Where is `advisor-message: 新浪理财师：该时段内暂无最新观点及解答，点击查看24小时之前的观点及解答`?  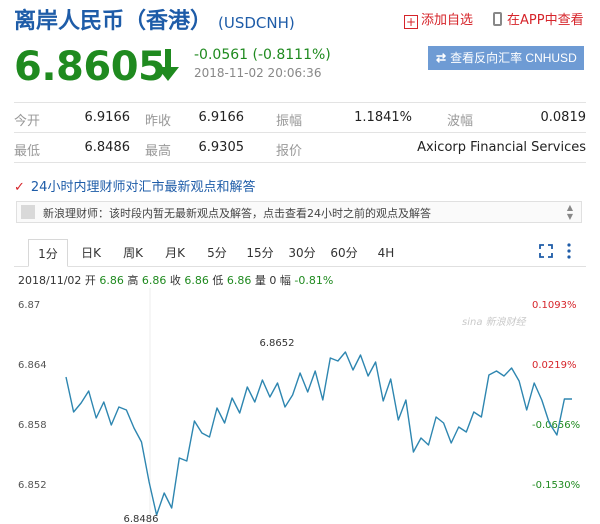
advisor-message: 新浪理财师：该时段内暂无最新观点及解答，点击查看24小时之前的观点及解答 is located at coordinates (237, 213).